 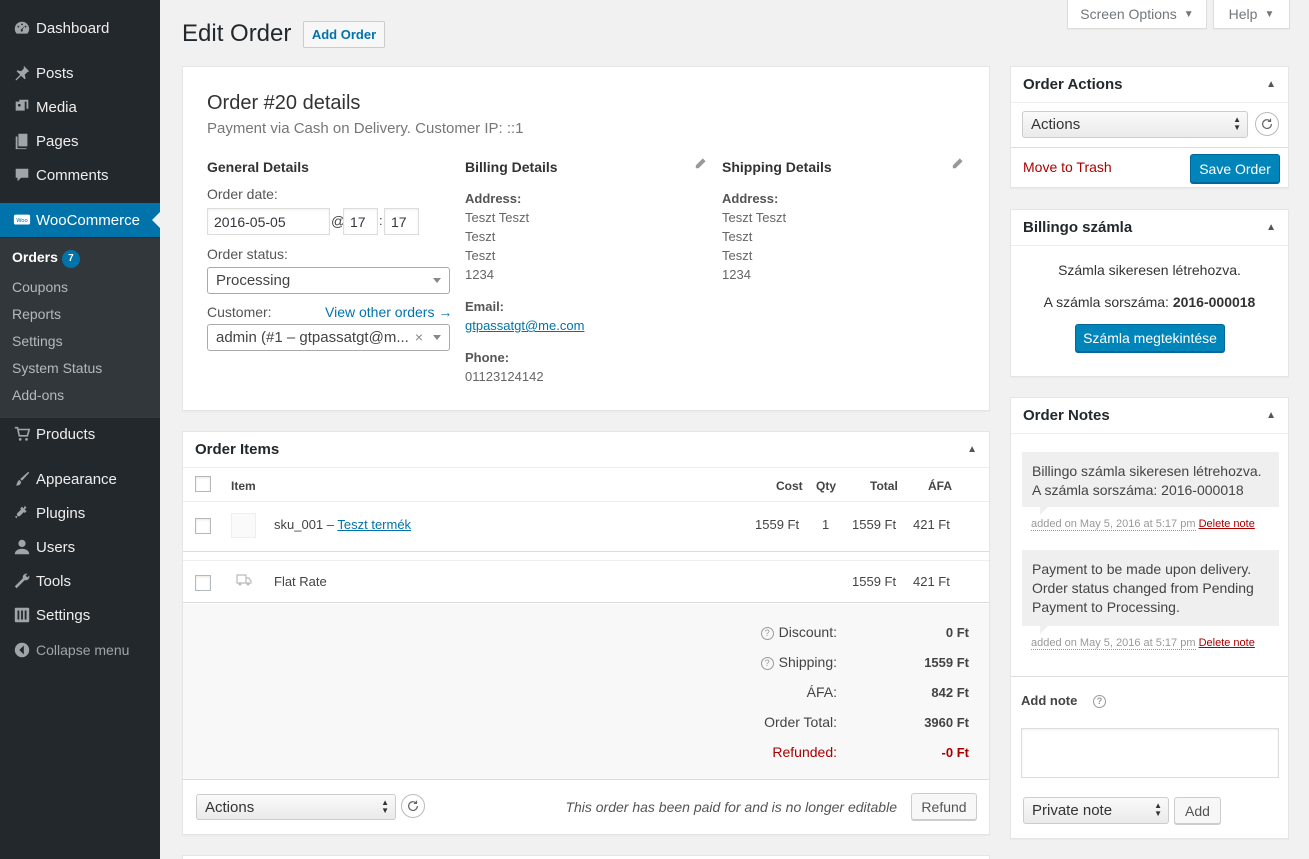 I want to click on apply-refresh-button, so click(x=413, y=806).